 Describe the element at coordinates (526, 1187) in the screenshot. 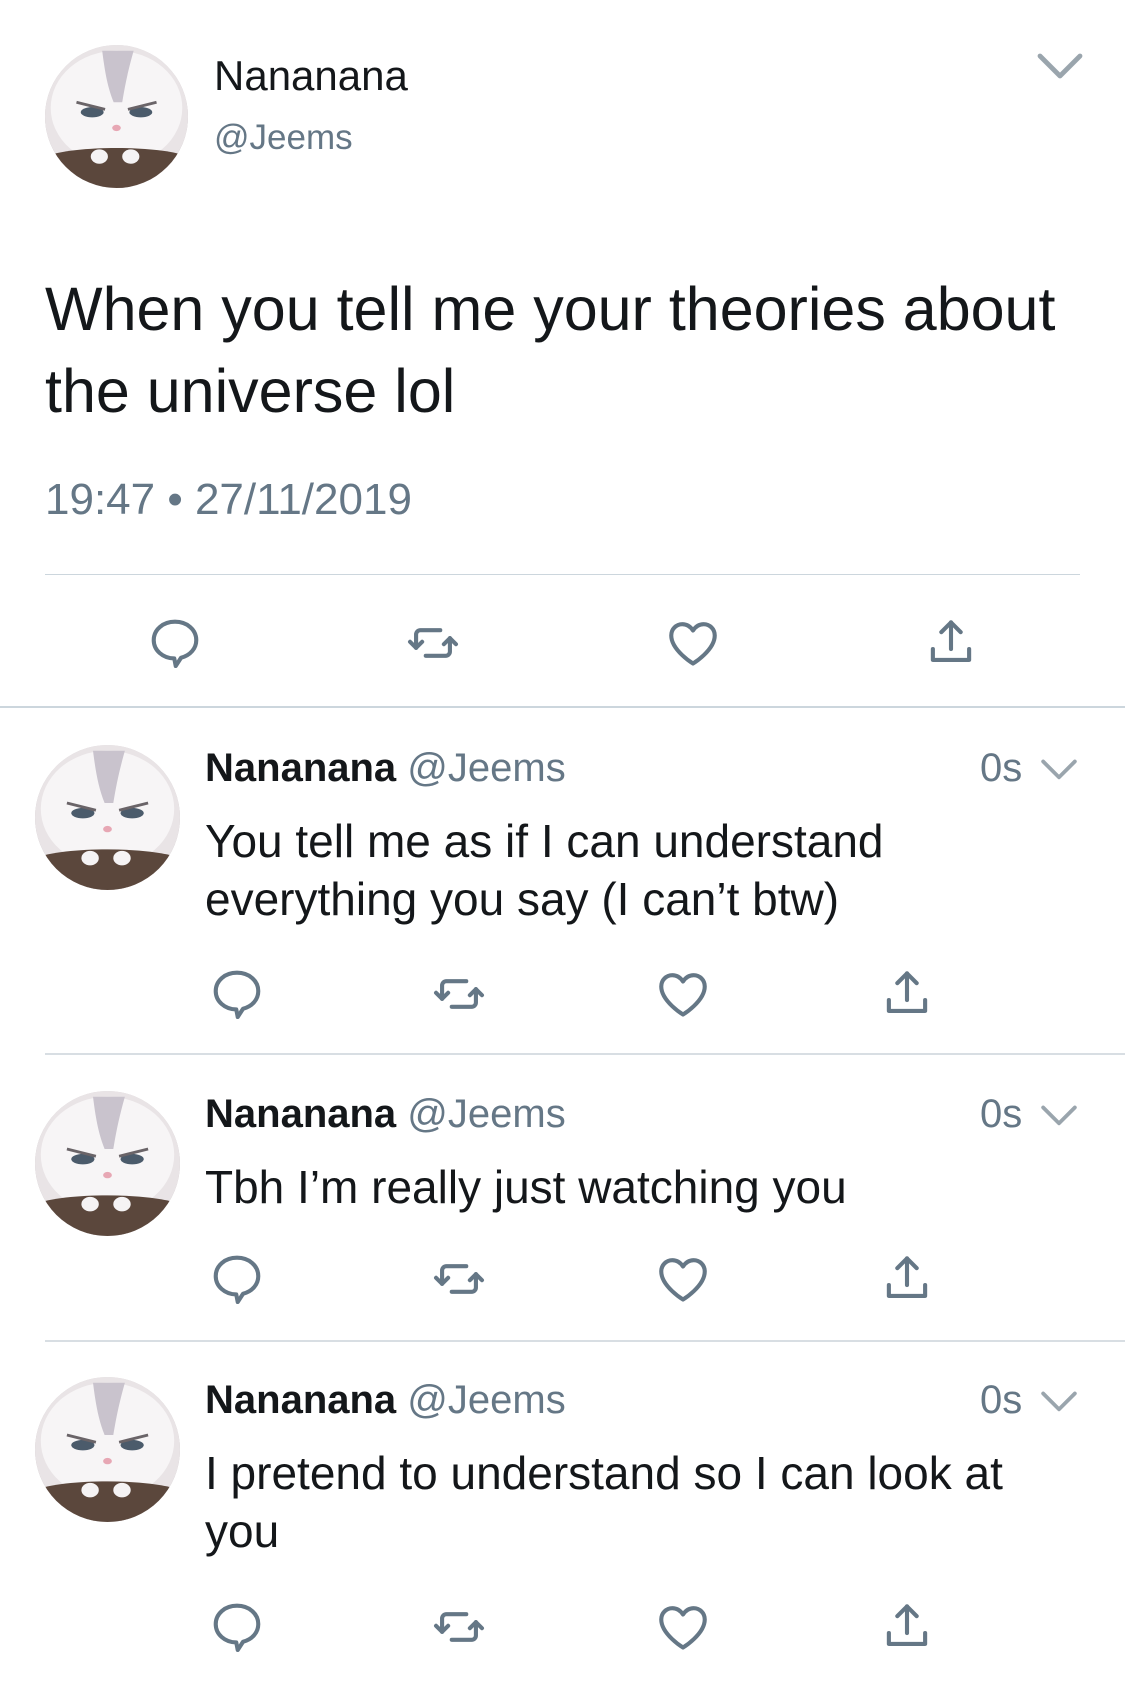

I see `tweet-text: Tbh I’m really just watching you` at that location.